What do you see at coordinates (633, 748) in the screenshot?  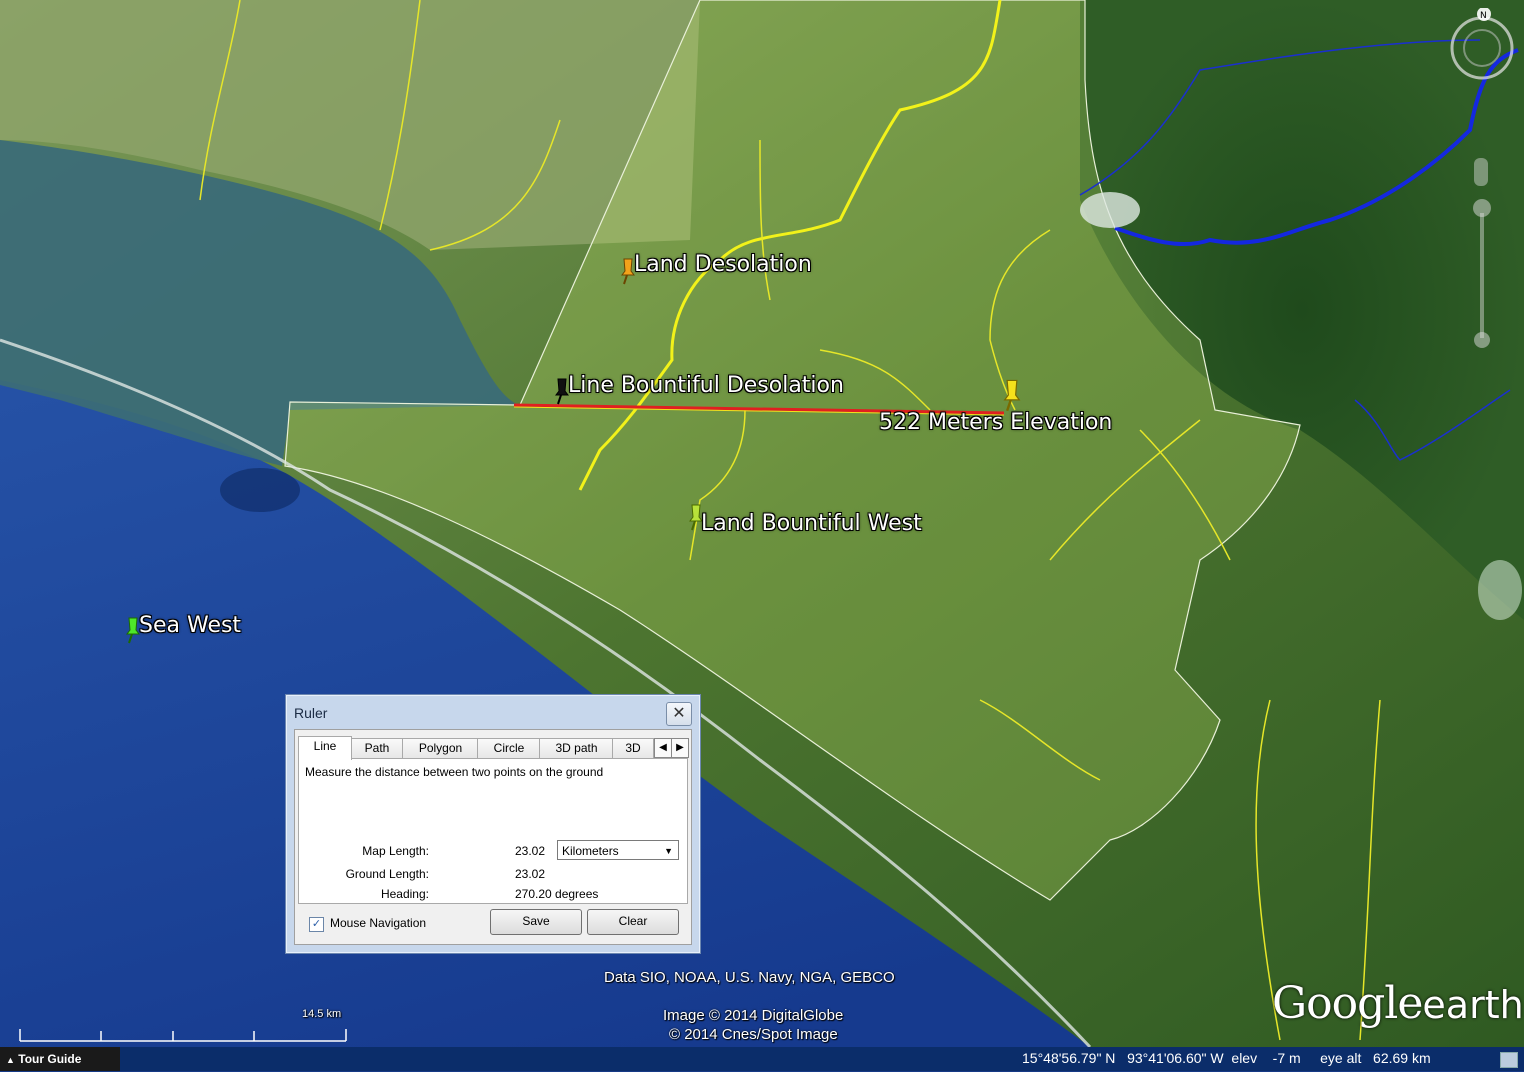 I see `tab-3d-polygon: 3D` at bounding box center [633, 748].